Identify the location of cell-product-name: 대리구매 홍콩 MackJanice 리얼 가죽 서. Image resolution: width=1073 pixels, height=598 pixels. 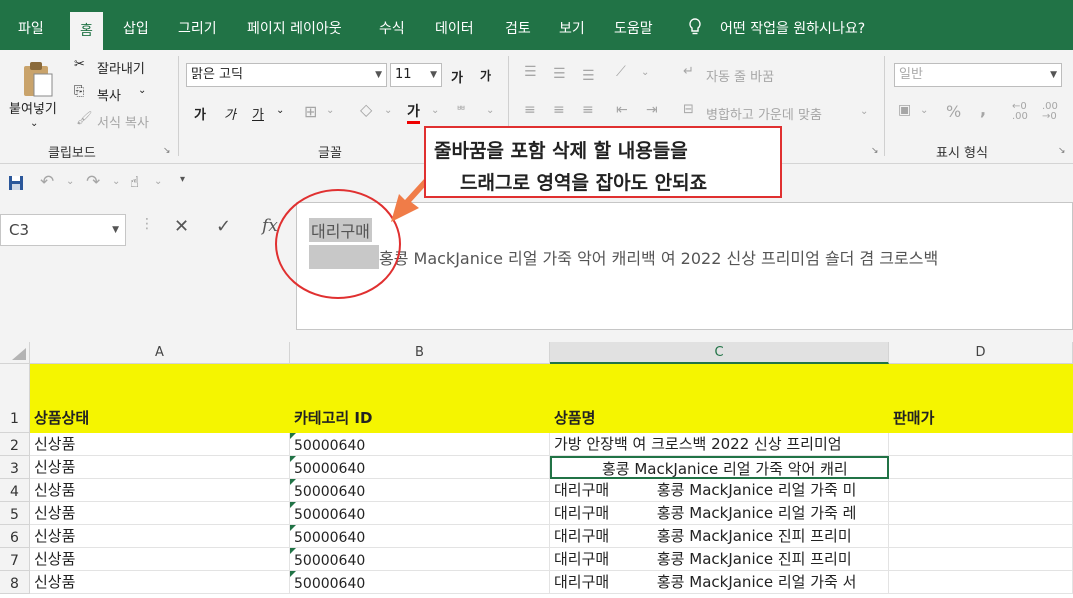
(719, 582).